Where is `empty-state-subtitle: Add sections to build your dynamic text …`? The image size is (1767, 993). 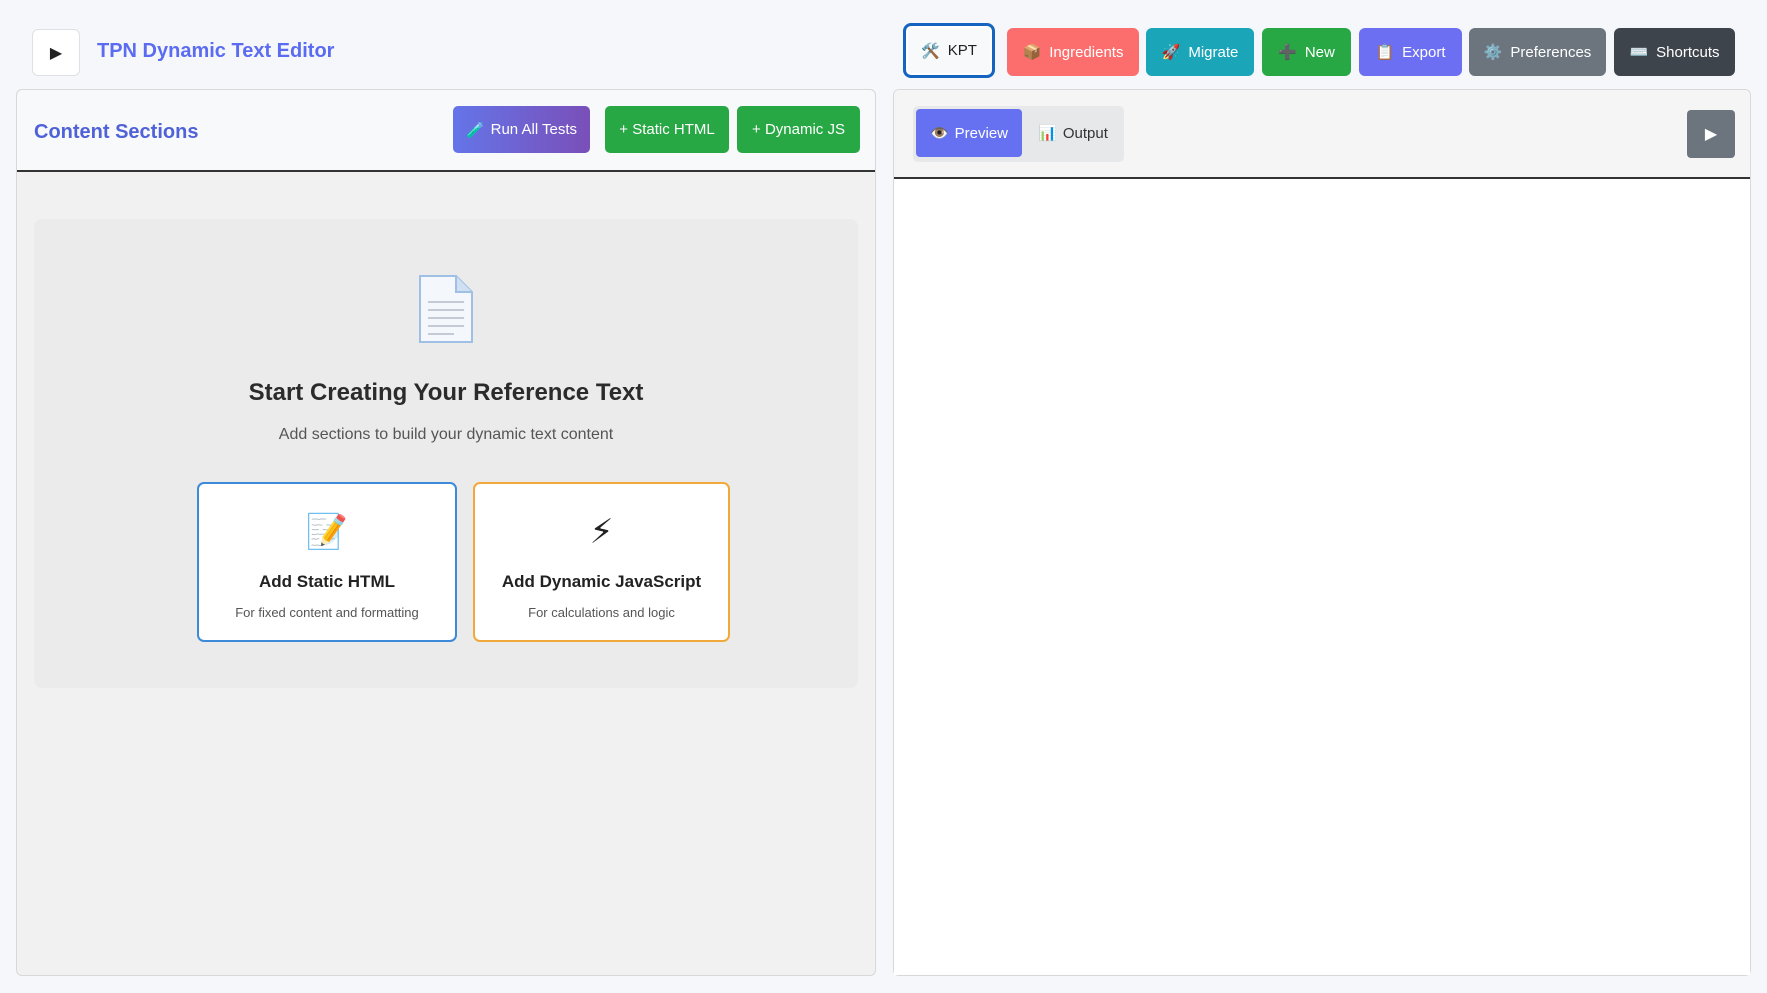 empty-state-subtitle: Add sections to build your dynamic text … is located at coordinates (446, 434).